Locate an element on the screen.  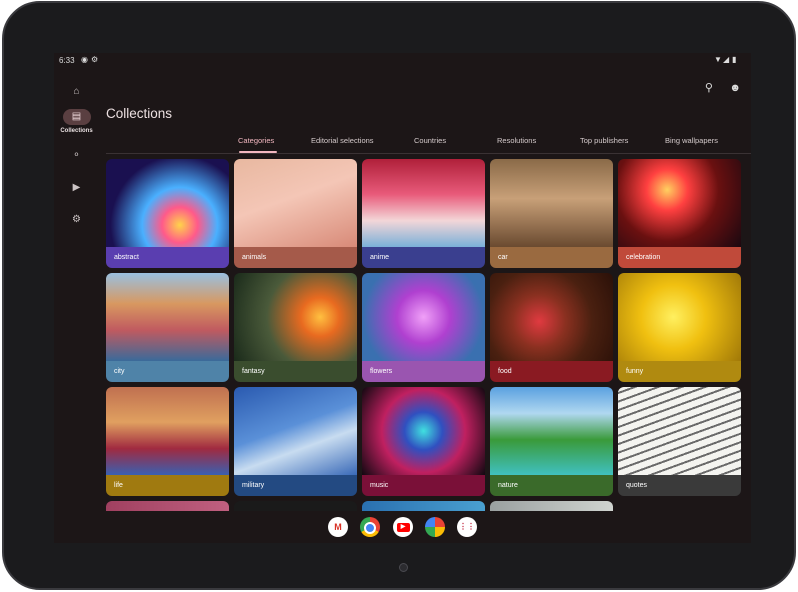
category-label: city is located at coordinates (167, 371).